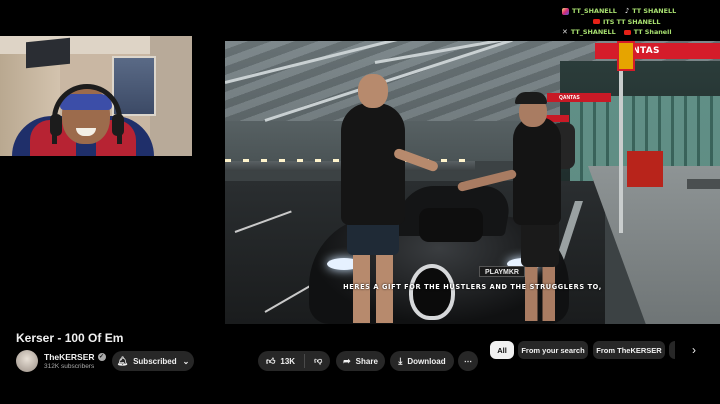  Describe the element at coordinates (48, 53) in the screenshot. I see `webcam-tv` at that location.